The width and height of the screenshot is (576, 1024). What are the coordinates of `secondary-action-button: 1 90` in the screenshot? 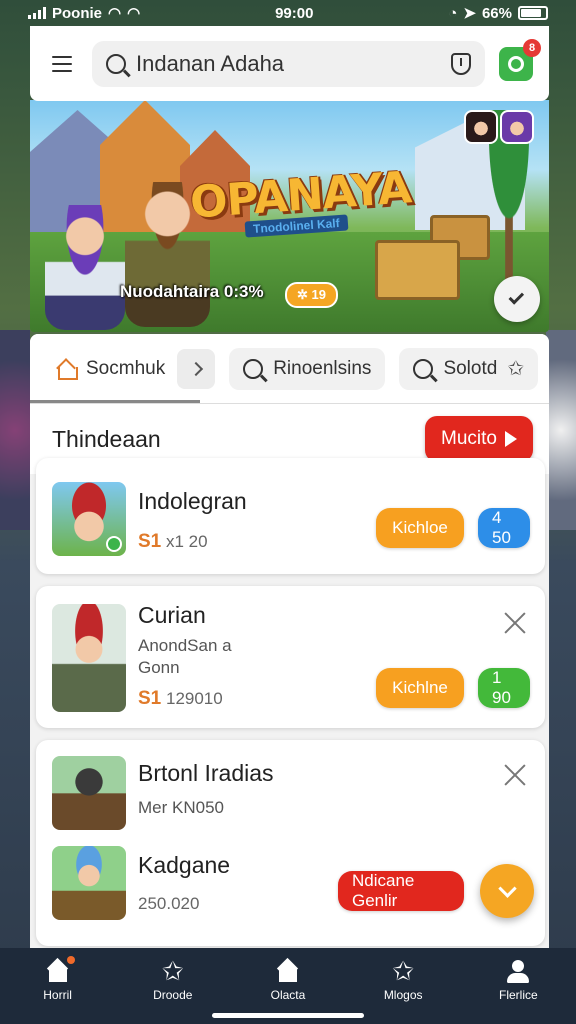 It's located at (504, 688).